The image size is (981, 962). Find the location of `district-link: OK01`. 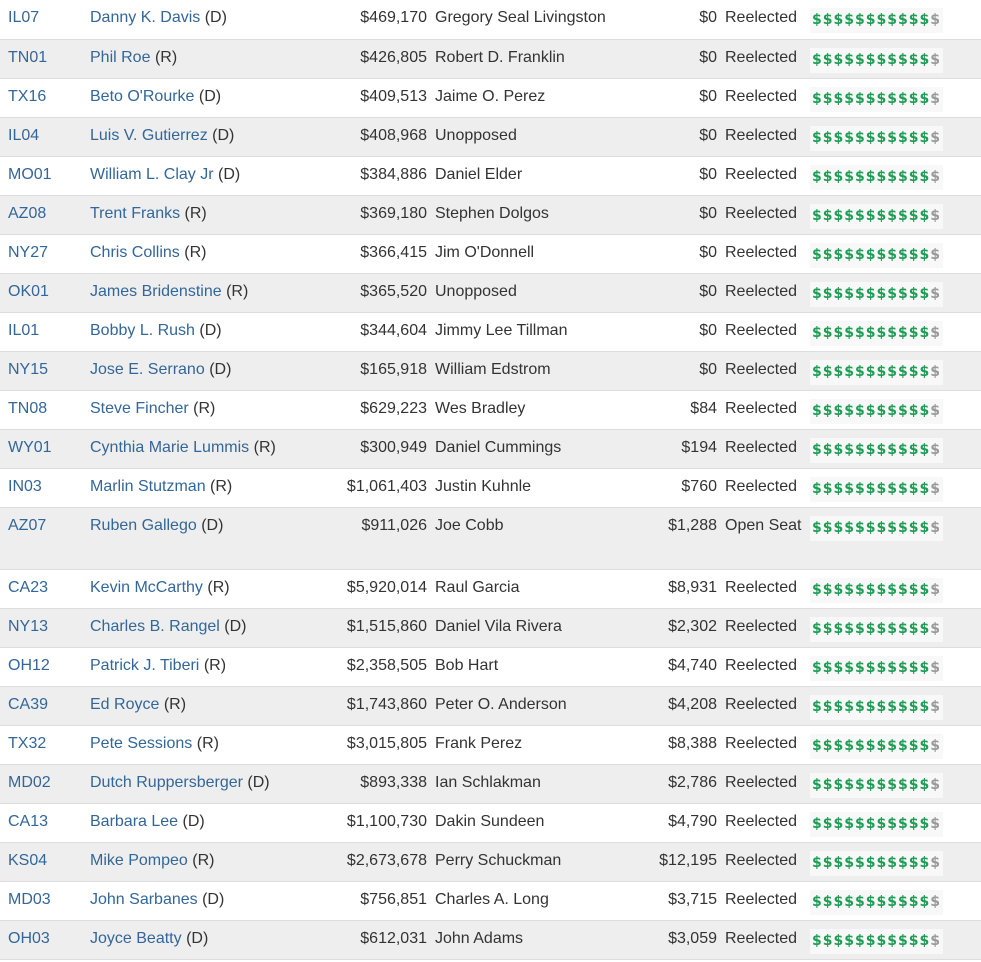

district-link: OK01 is located at coordinates (28, 291).